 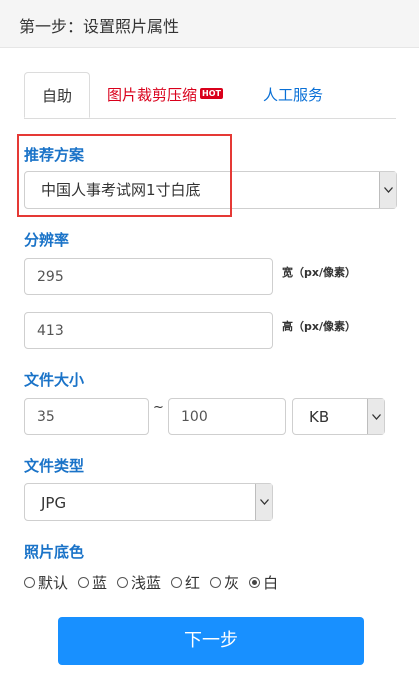 What do you see at coordinates (293, 95) in the screenshot?
I see `tab-manual-service: 人工服务` at bounding box center [293, 95].